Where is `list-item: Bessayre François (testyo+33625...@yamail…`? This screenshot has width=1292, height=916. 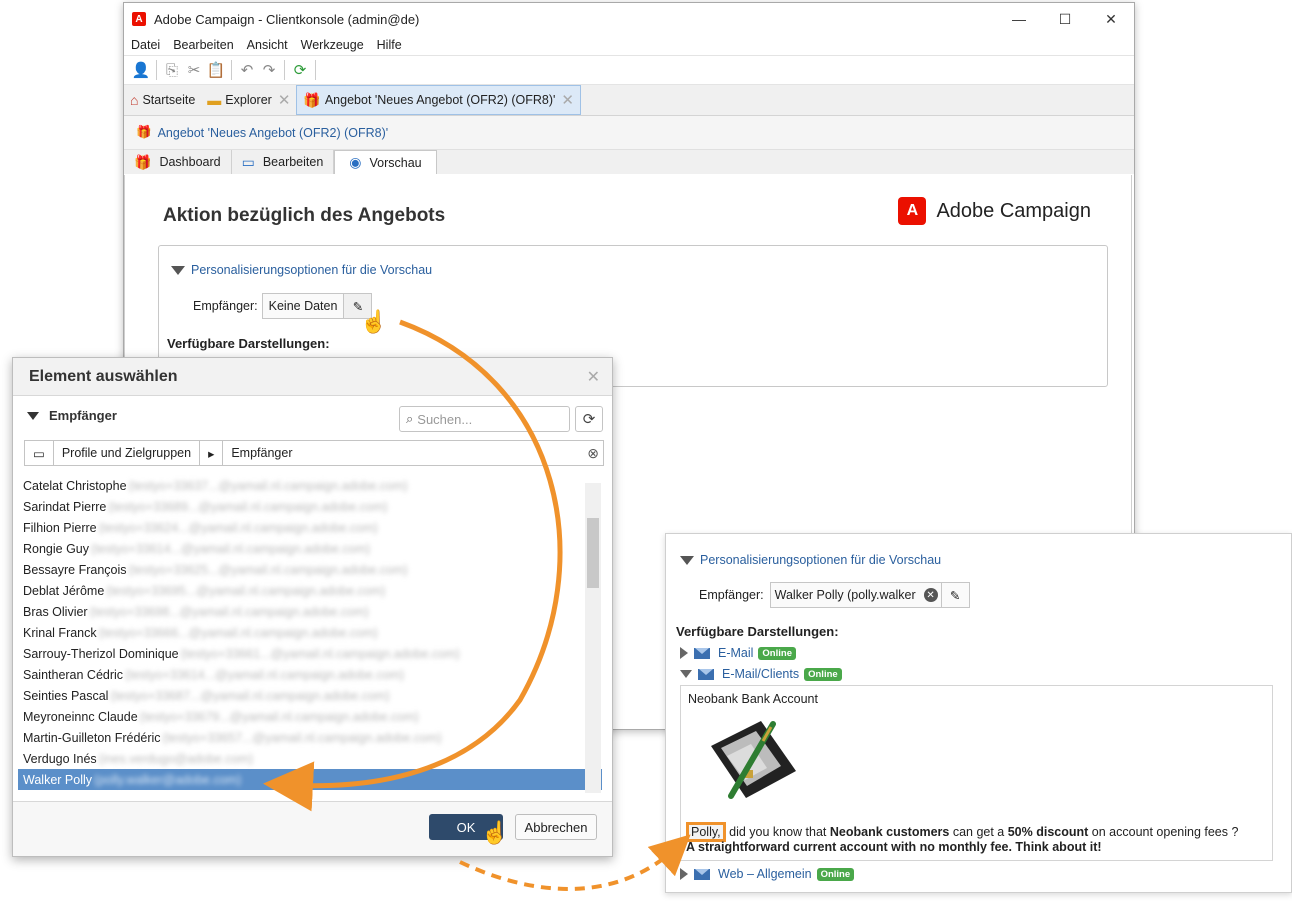 list-item: Bessayre François (testyo+33625...@yamail… is located at coordinates (310, 569).